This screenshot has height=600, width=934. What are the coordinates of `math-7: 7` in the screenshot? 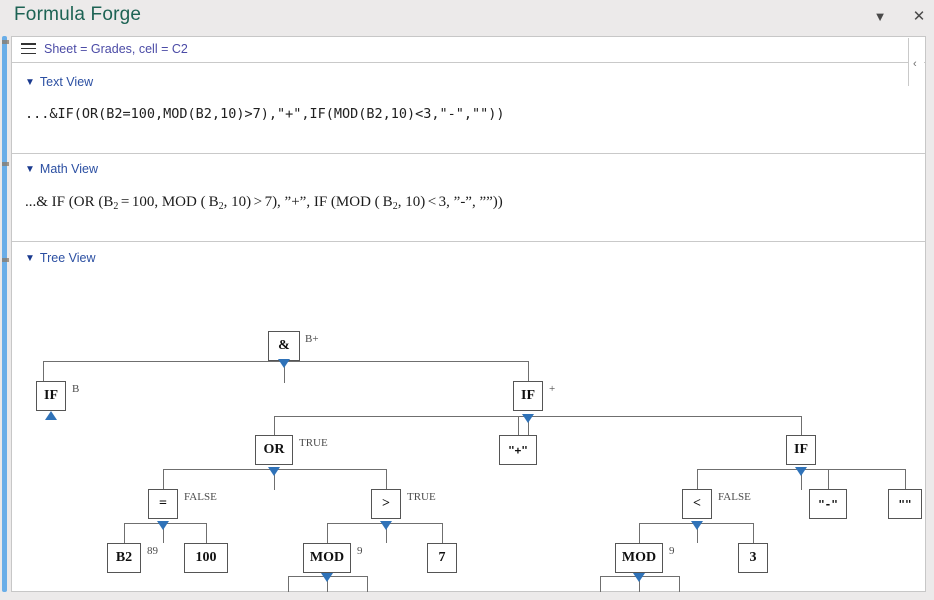 It's located at (268, 202).